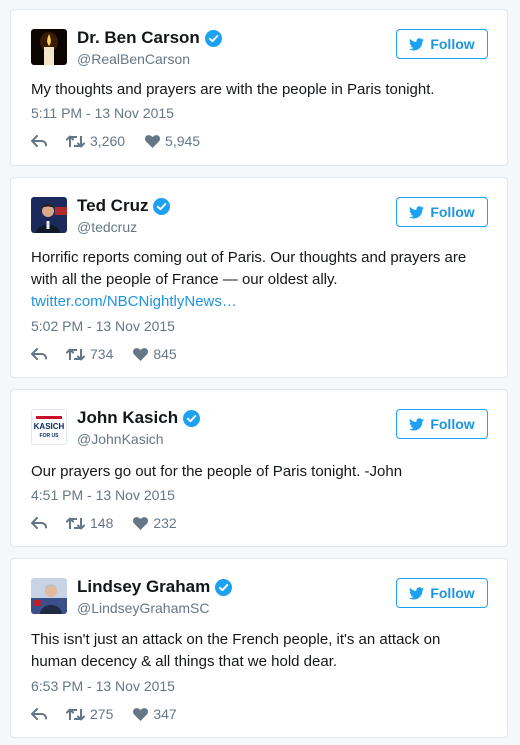 The height and width of the screenshot is (745, 520). What do you see at coordinates (49, 47) in the screenshot?
I see `candle-avatar` at bounding box center [49, 47].